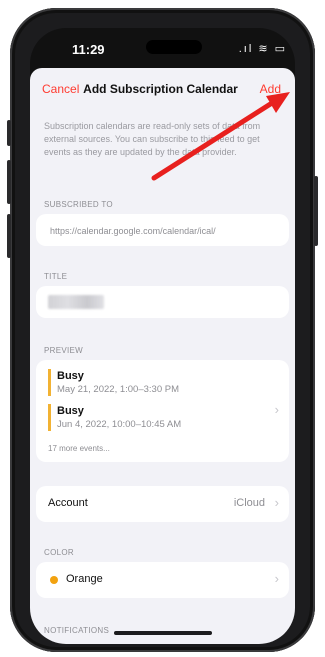 This screenshot has height=657, width=325. I want to click on arrow-shaft, so click(213, 140).